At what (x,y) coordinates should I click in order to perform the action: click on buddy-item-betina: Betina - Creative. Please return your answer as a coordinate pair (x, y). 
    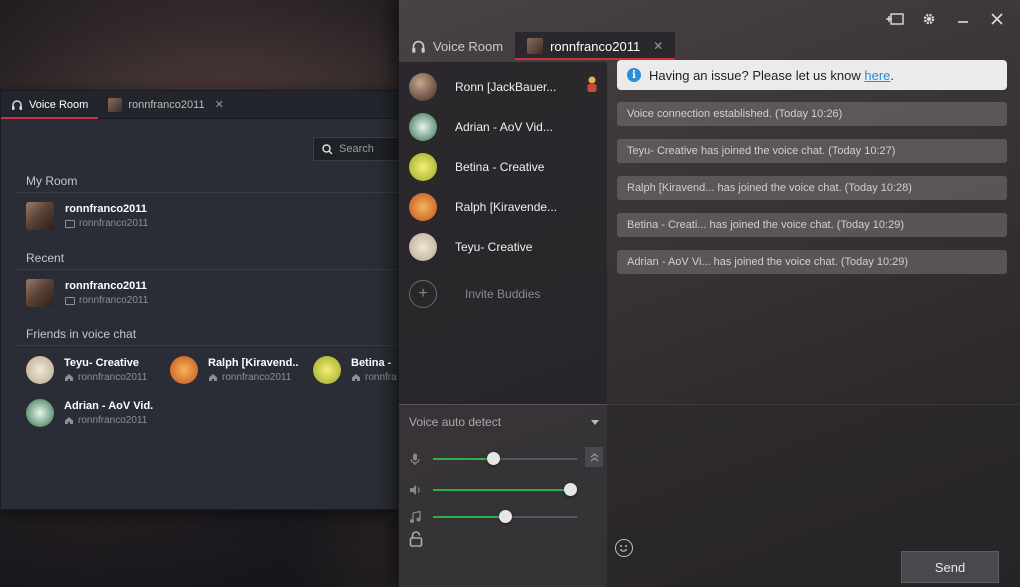
    Looking at the image, I should click on (504, 167).